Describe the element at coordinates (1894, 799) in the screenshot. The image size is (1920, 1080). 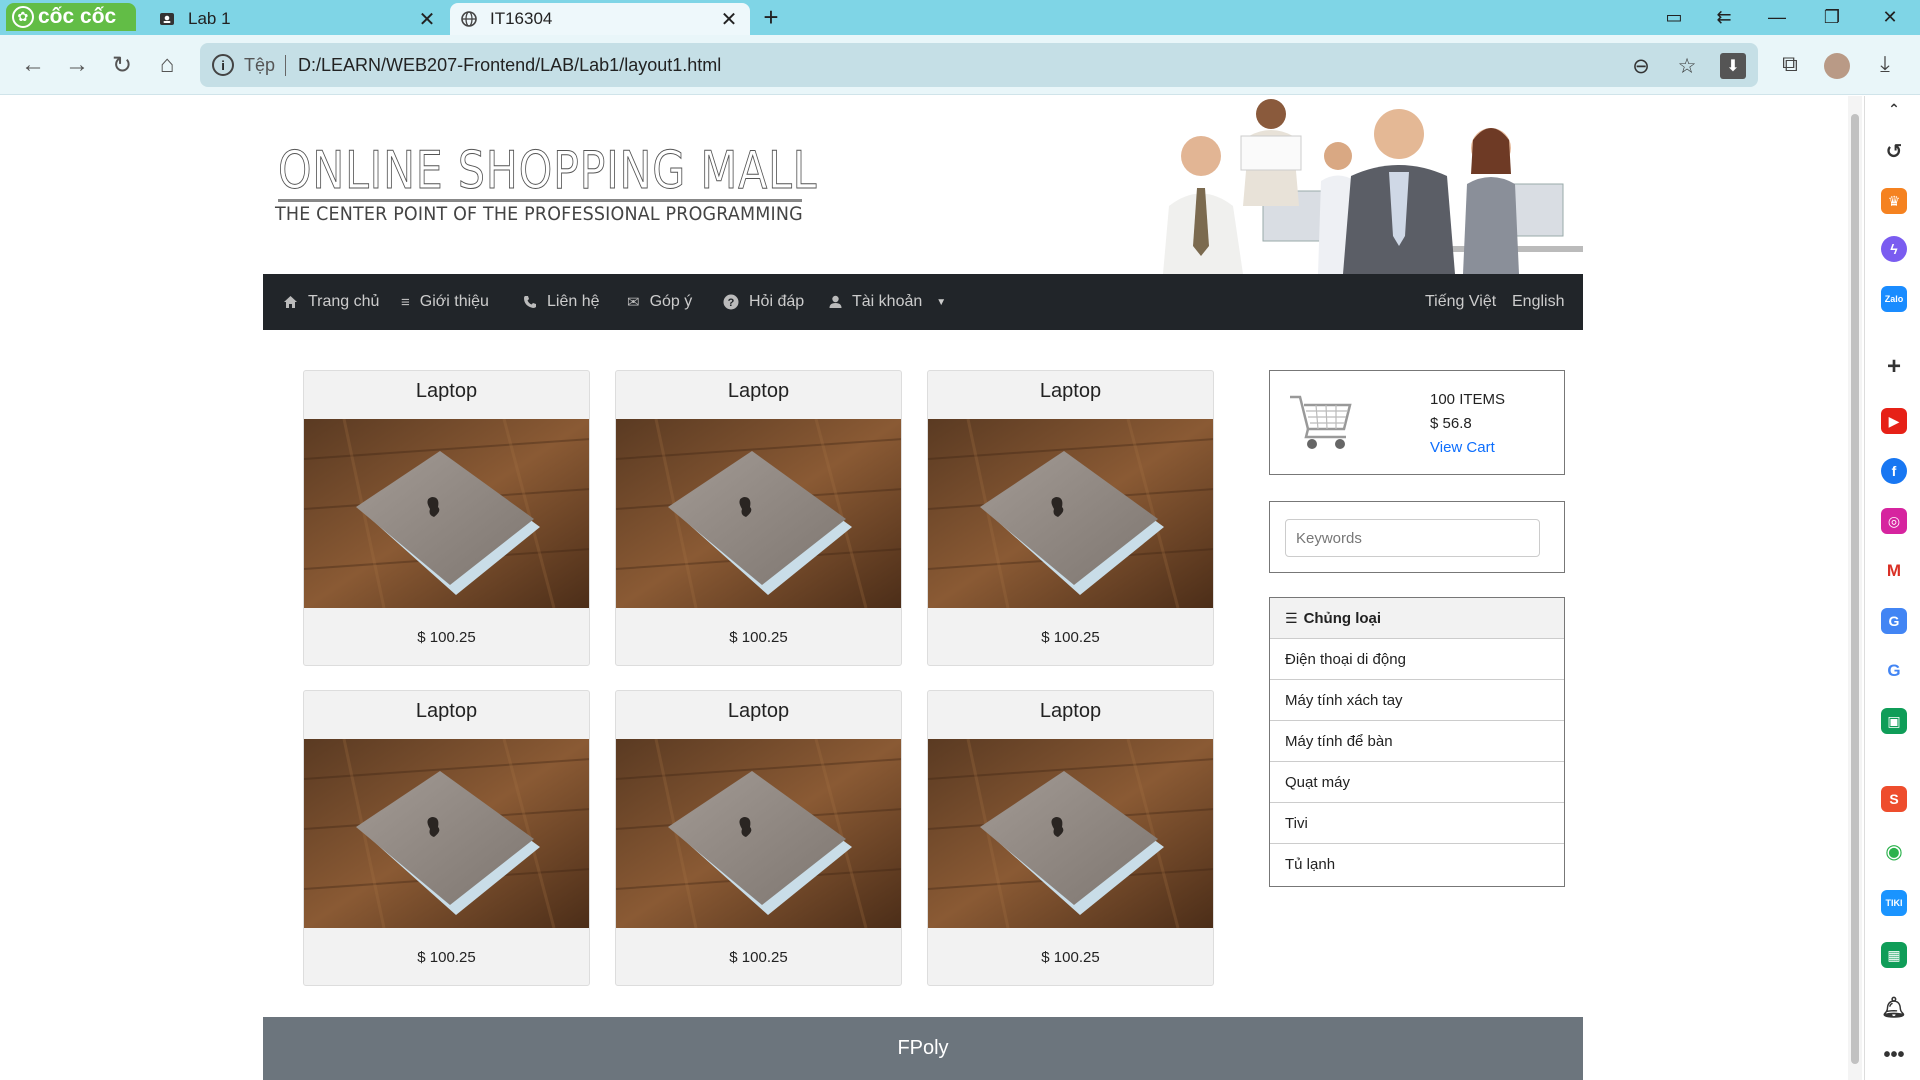
I see `shopee-icon: S` at that location.